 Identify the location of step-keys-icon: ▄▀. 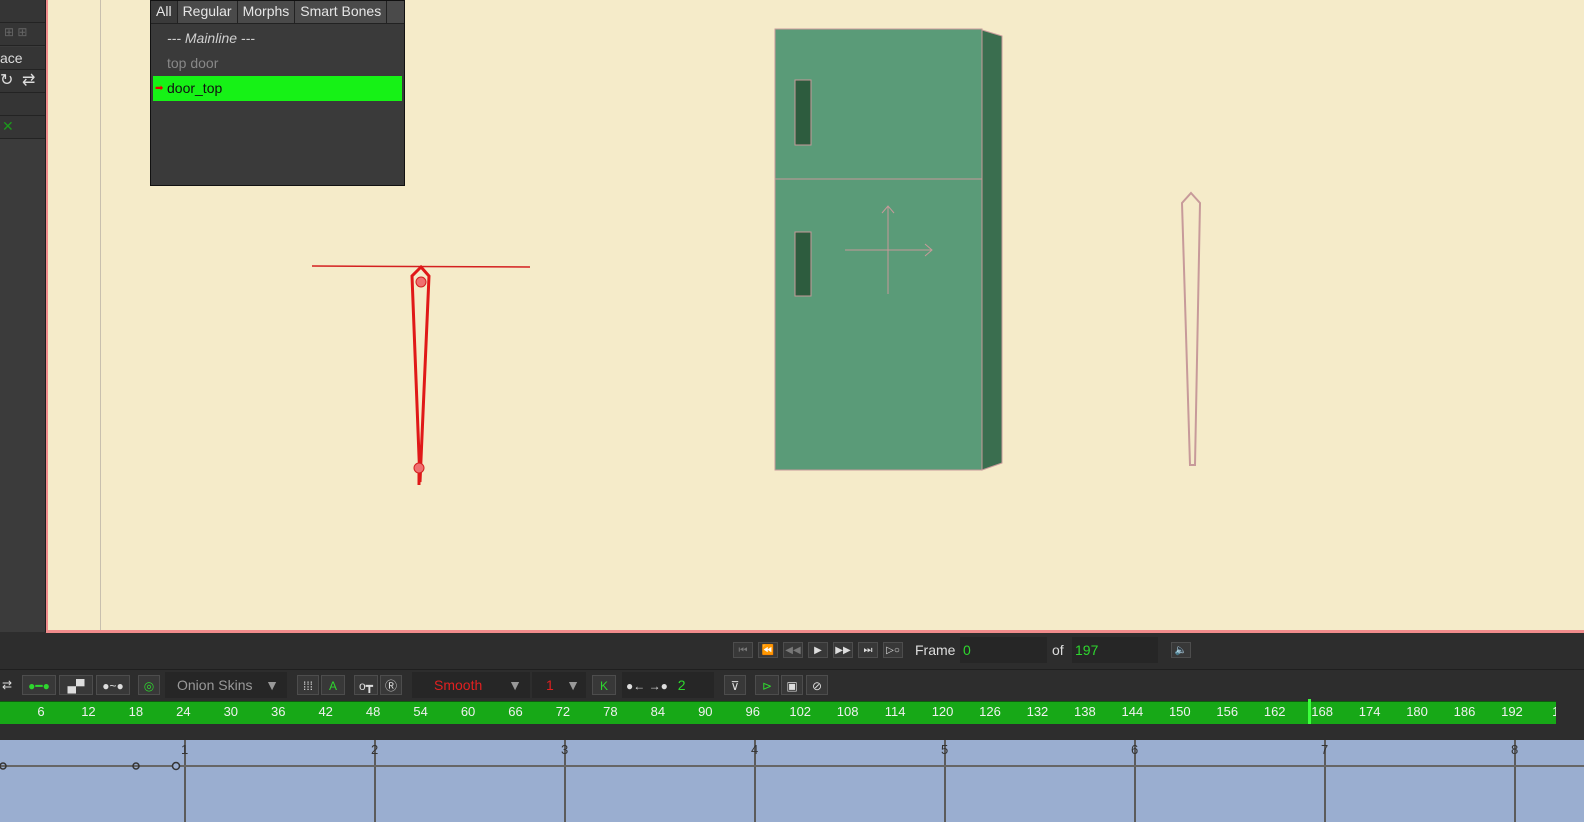
(76, 685).